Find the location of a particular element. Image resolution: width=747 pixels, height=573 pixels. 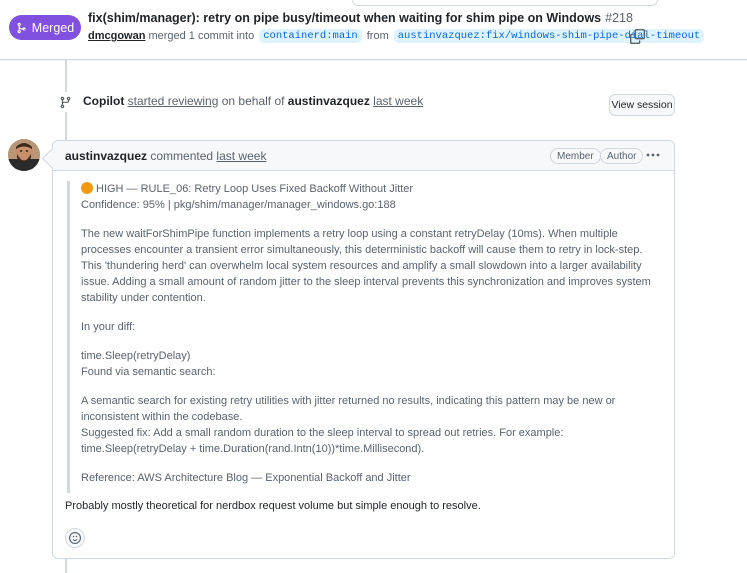

comment-author-line: austinvazquez commented last week is located at coordinates (165, 156).